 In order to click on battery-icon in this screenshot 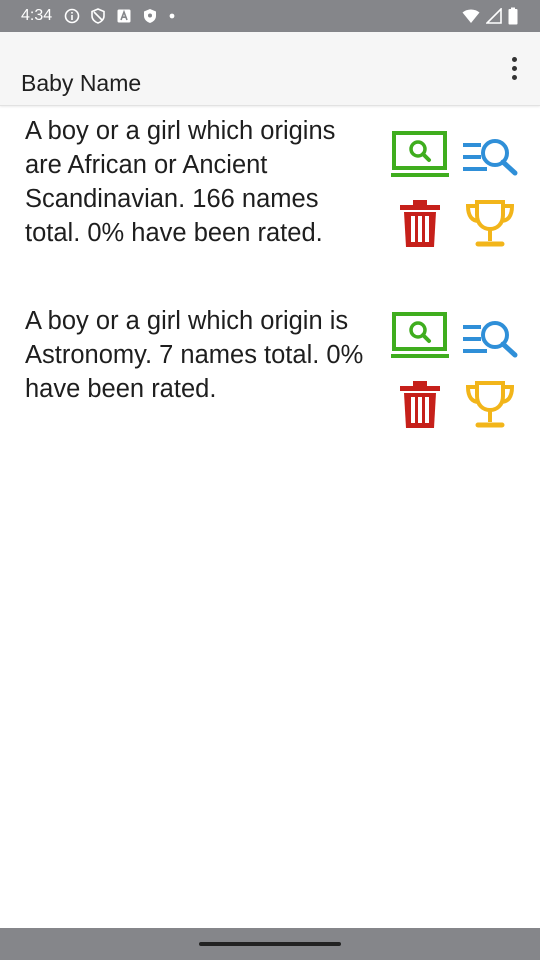, I will do `click(513, 16)`.